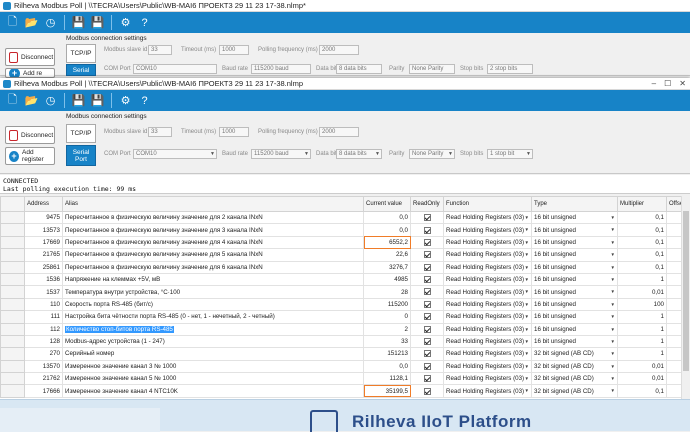 The width and height of the screenshot is (690, 432). Describe the element at coordinates (488, 204) in the screenshot. I see `col-header-function: Function` at that location.